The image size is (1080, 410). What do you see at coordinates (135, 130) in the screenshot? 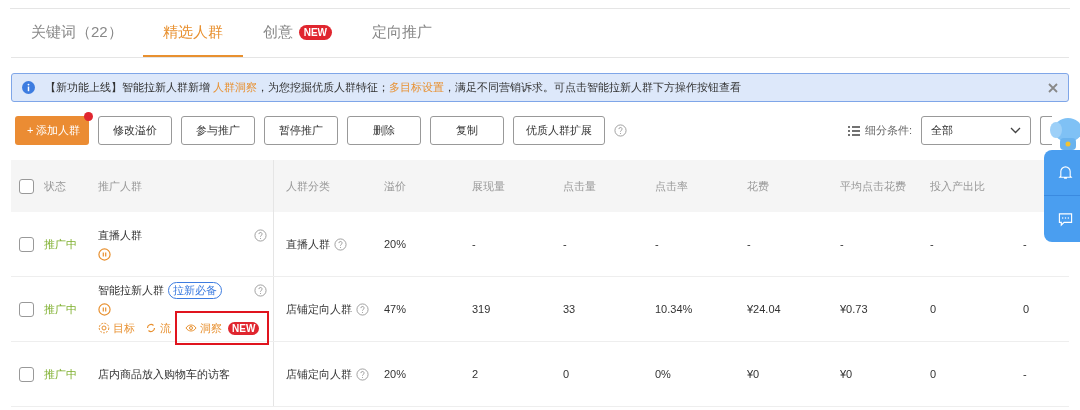
I see `toolbar-button: 修改溢价` at bounding box center [135, 130].